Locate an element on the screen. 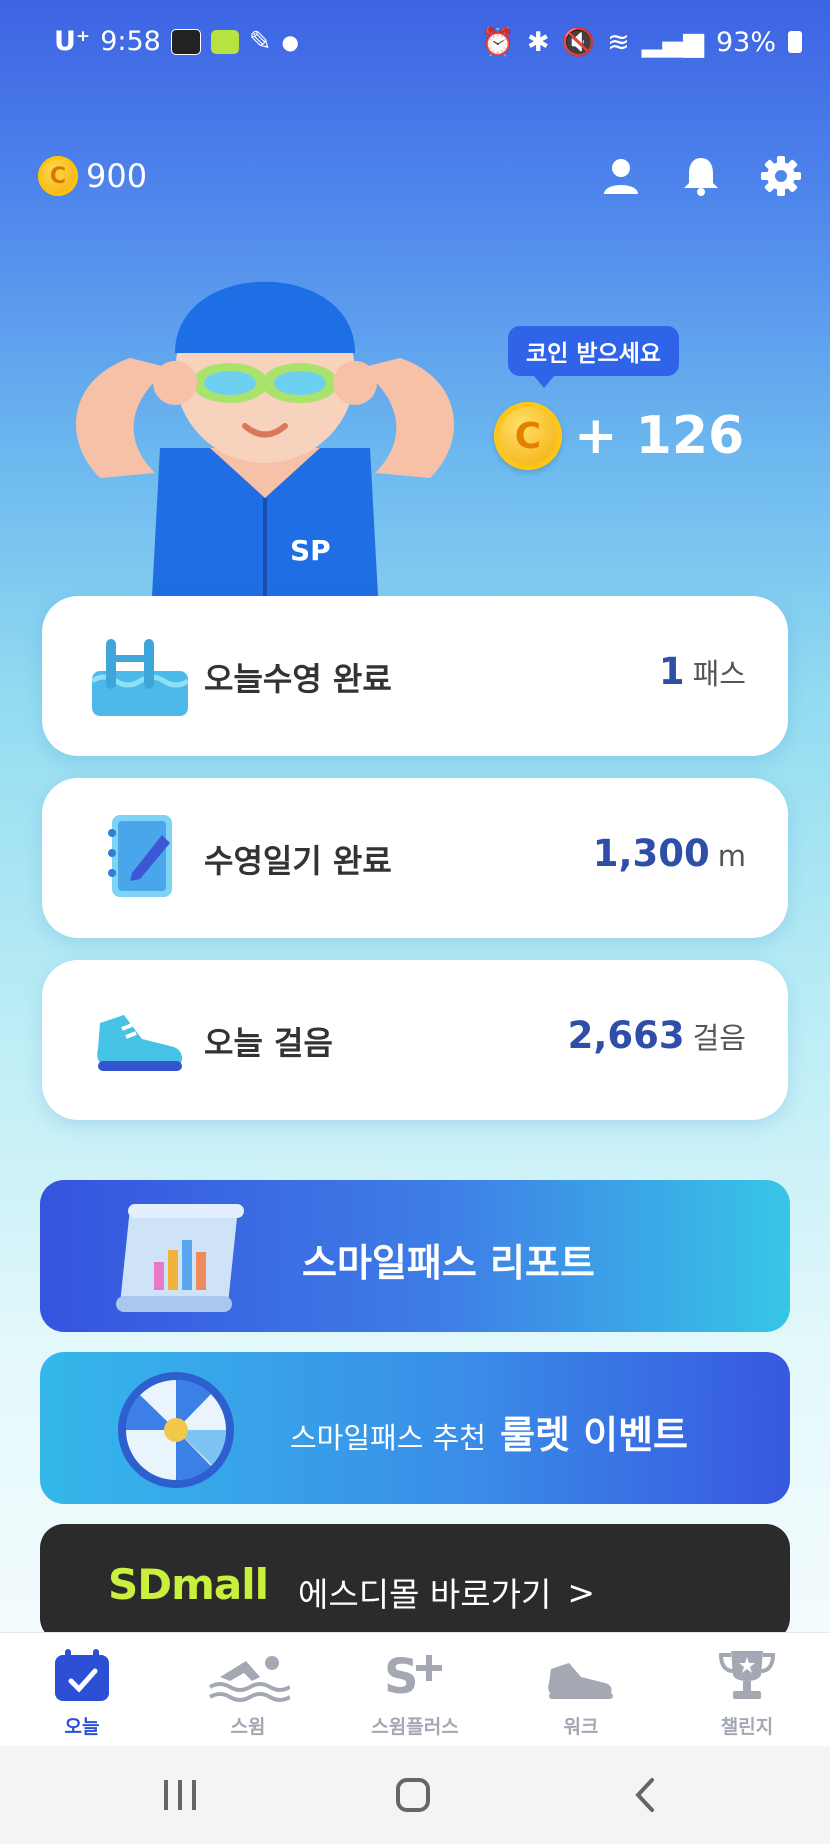  swim-diary-card: 수영일기 완료 1,300 m is located at coordinates (415, 858).